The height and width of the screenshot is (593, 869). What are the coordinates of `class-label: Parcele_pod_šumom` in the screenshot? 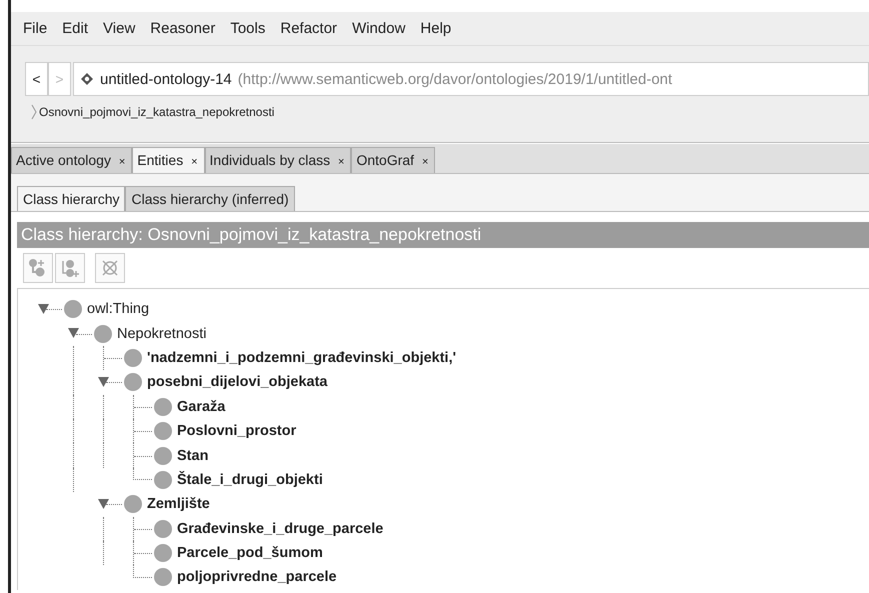 It's located at (250, 553).